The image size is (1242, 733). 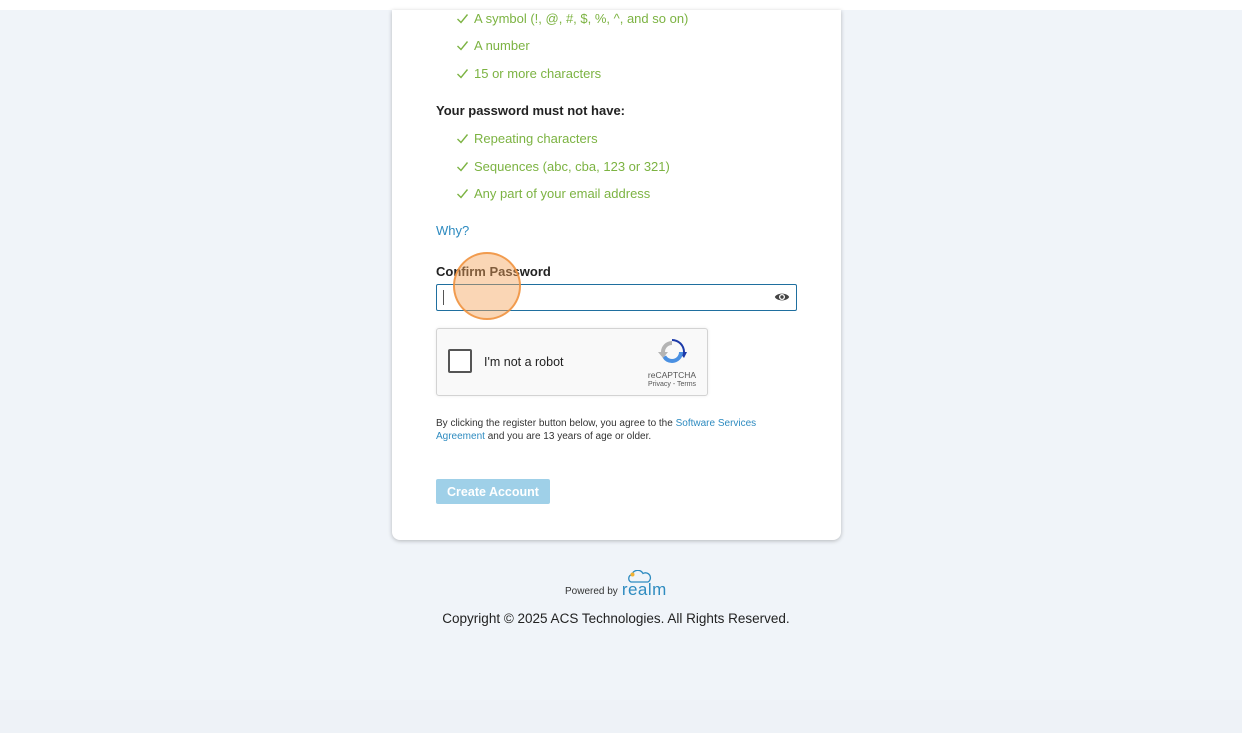 I want to click on requirement-no-repeating: Repeating characters, so click(x=527, y=138).